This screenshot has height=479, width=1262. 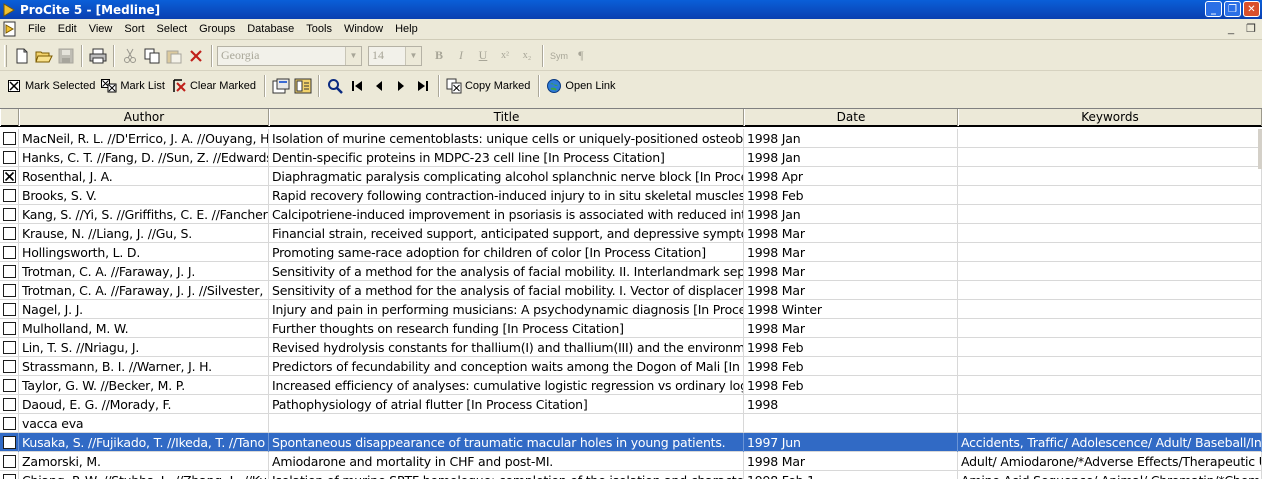 I want to click on menu-edit: Edit, so click(x=67, y=29).